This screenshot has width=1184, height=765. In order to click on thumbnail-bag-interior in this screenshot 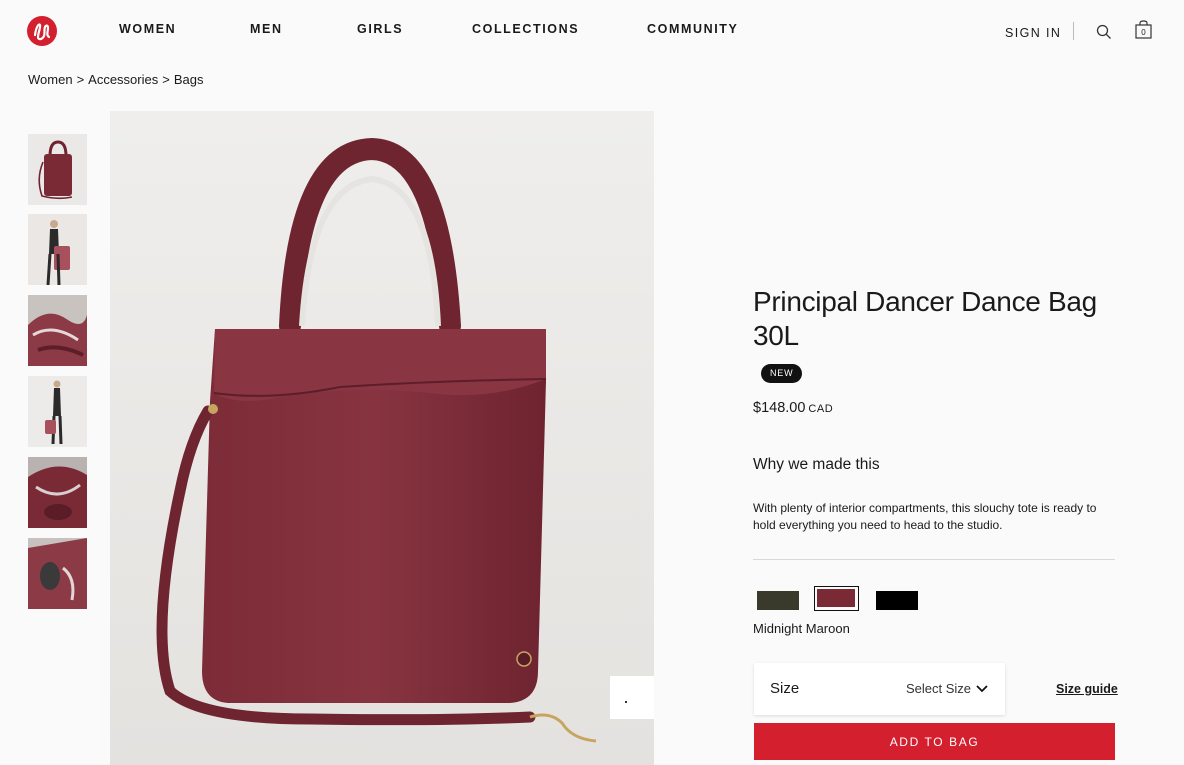, I will do `click(57, 330)`.